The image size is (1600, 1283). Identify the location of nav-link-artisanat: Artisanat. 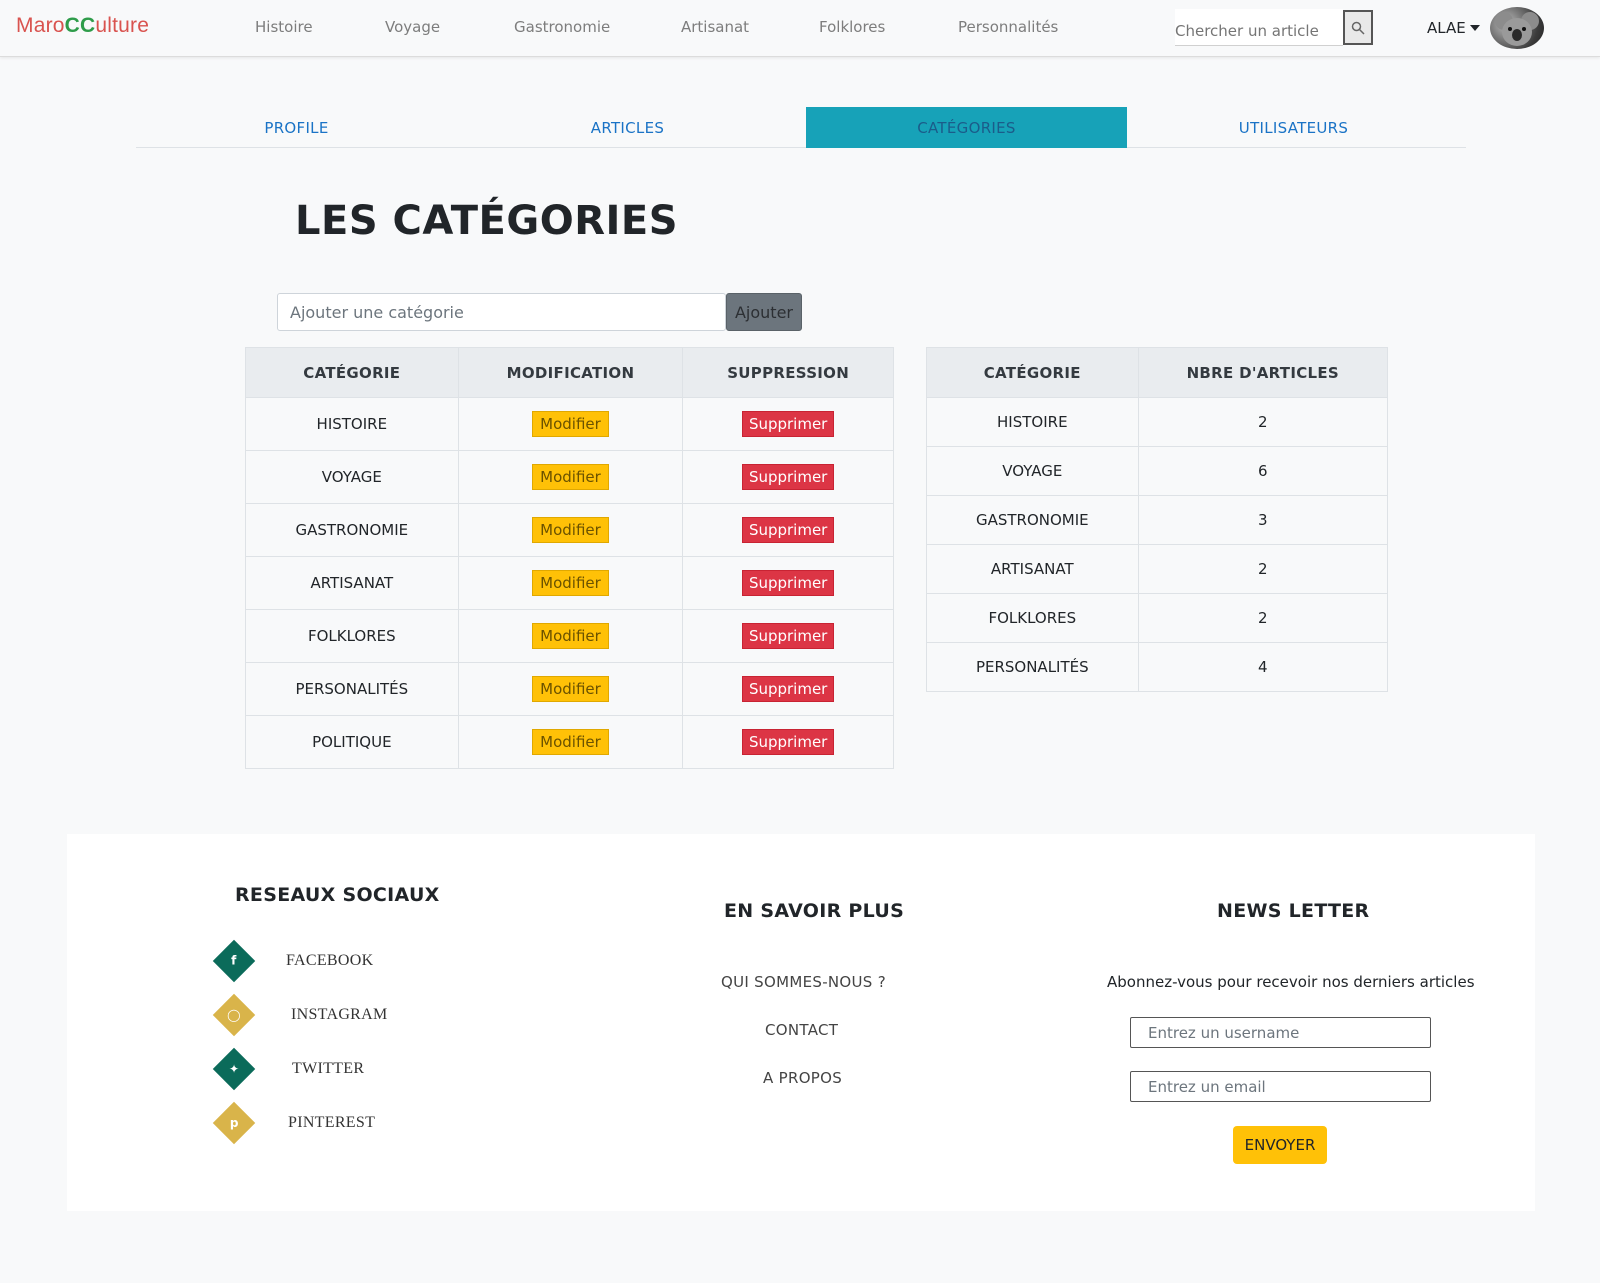
(715, 27).